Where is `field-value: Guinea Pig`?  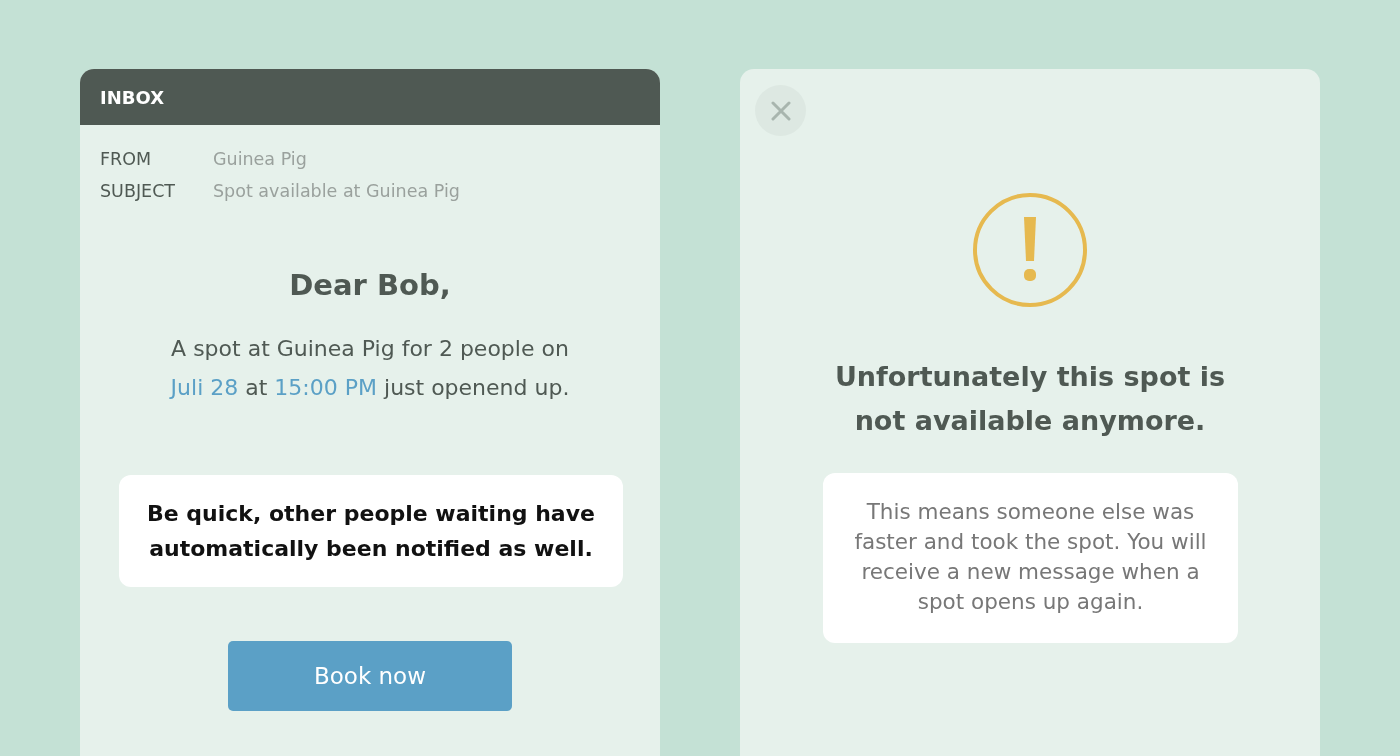
field-value: Guinea Pig is located at coordinates (260, 159).